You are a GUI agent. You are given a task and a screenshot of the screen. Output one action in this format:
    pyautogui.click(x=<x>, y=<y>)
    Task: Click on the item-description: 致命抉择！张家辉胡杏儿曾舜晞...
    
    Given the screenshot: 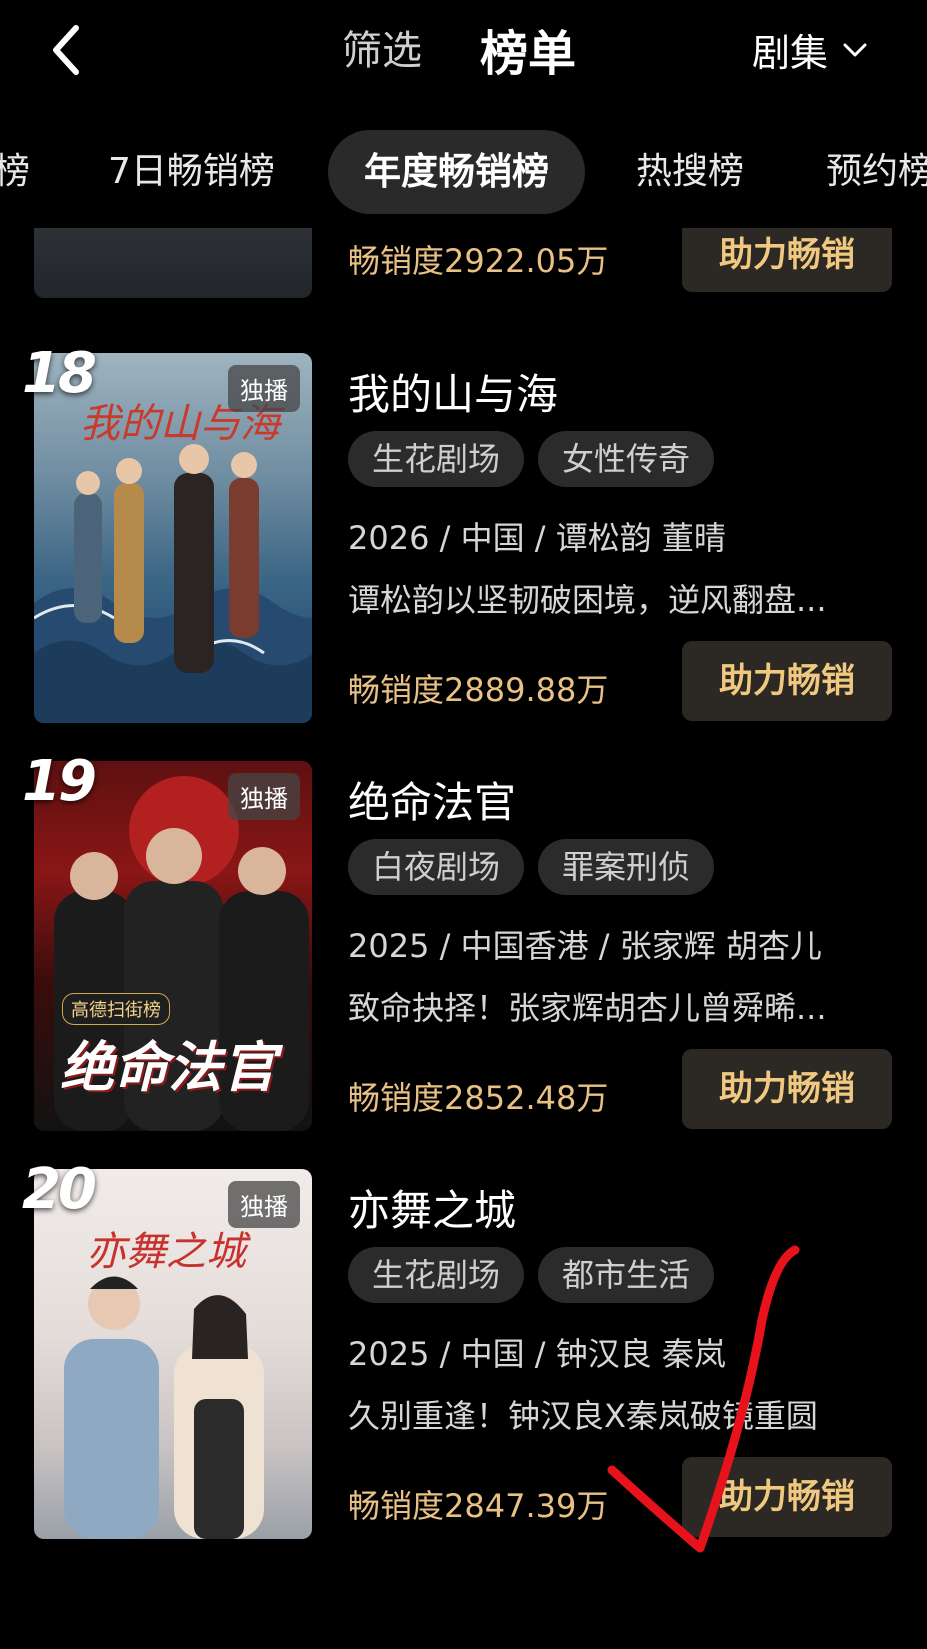 What is the action you would take?
    pyautogui.click(x=587, y=1008)
    